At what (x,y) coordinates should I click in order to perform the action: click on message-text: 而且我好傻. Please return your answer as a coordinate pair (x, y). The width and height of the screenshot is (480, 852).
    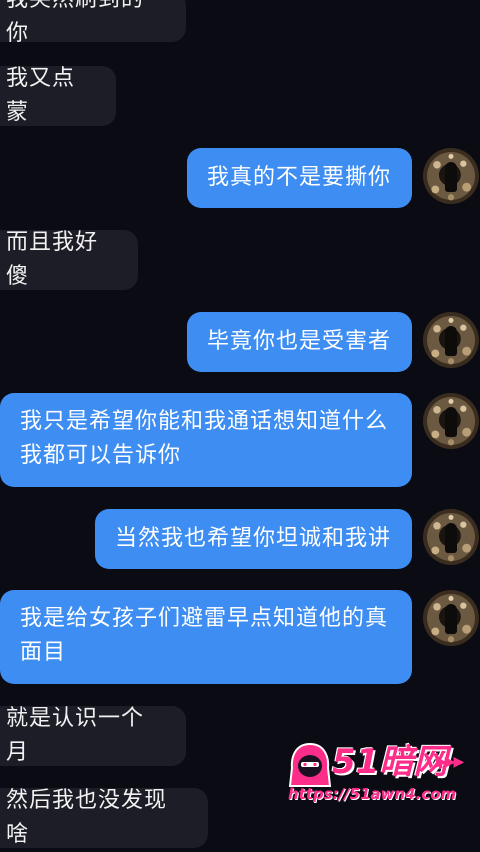
    Looking at the image, I should click on (52, 259).